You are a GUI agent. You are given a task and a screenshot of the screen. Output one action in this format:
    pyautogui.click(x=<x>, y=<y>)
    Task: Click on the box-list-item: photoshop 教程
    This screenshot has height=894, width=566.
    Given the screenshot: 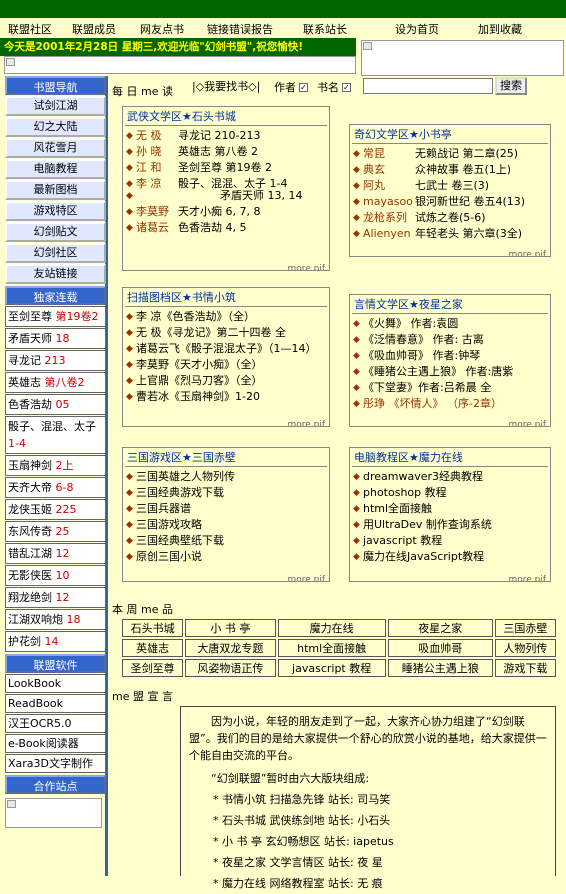 What is the action you would take?
    pyautogui.click(x=450, y=493)
    